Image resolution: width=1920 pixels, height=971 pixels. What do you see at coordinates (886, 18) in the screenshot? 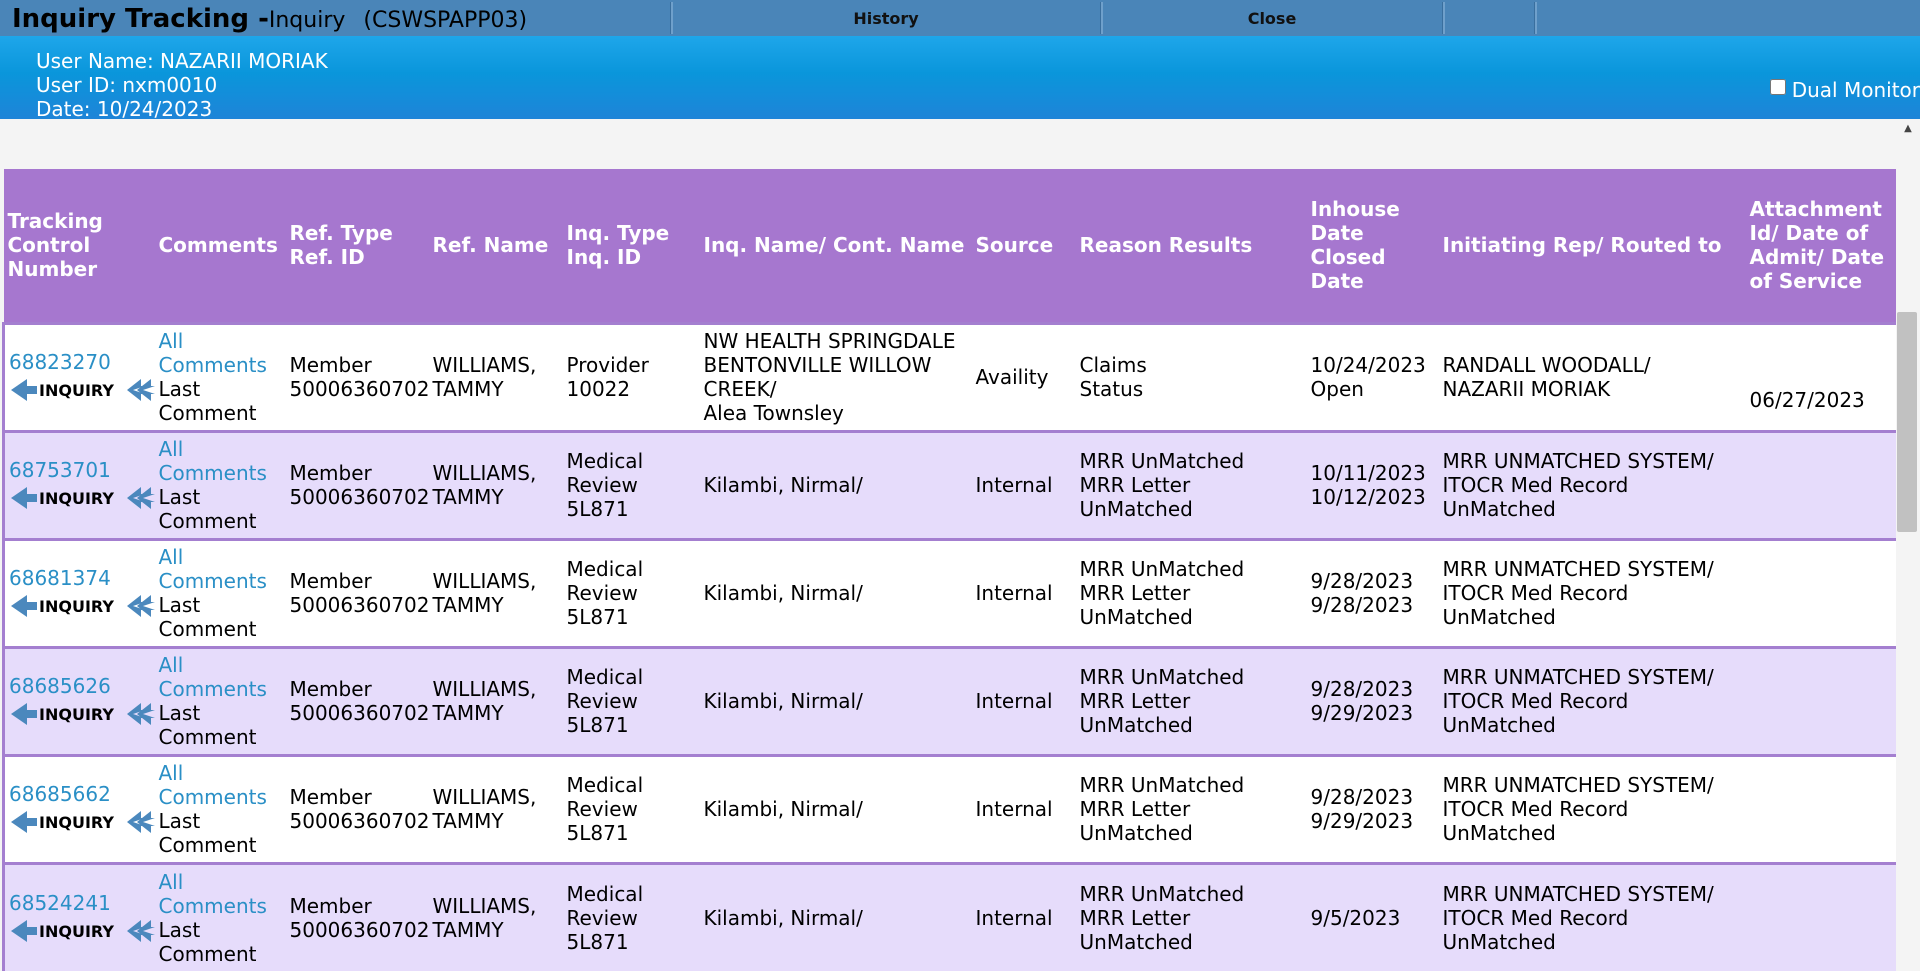
I see `history-button: History` at bounding box center [886, 18].